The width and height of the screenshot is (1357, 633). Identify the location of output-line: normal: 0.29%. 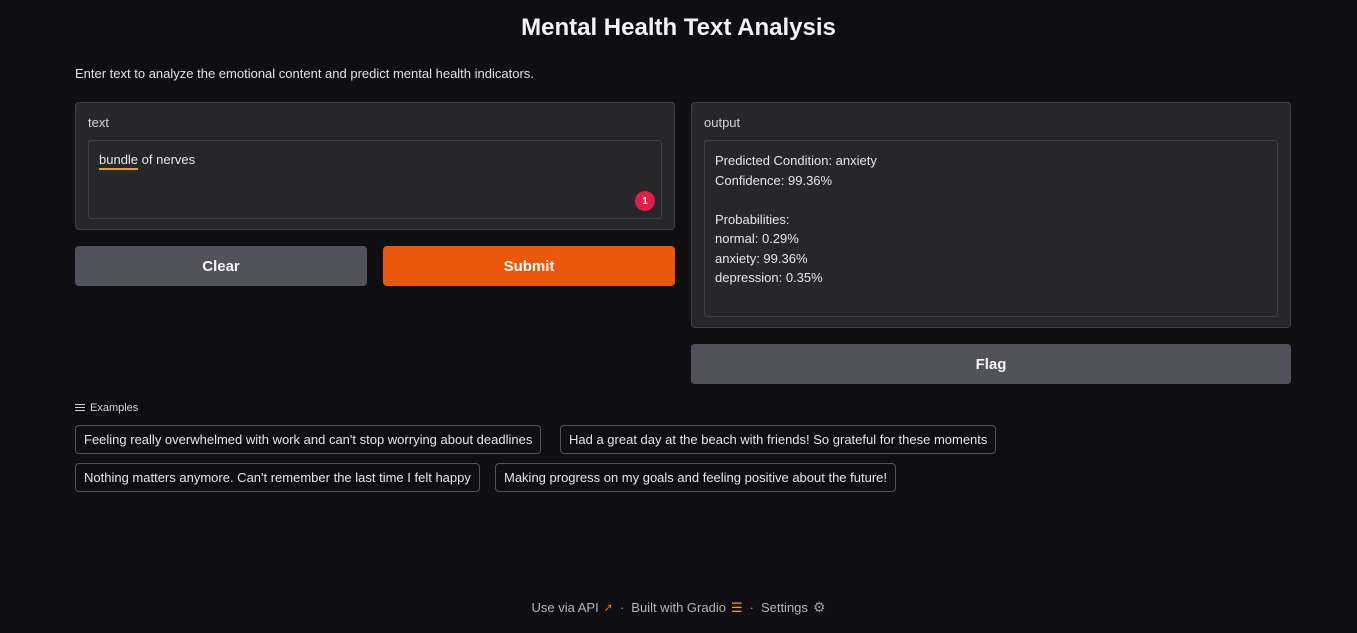
(757, 238).